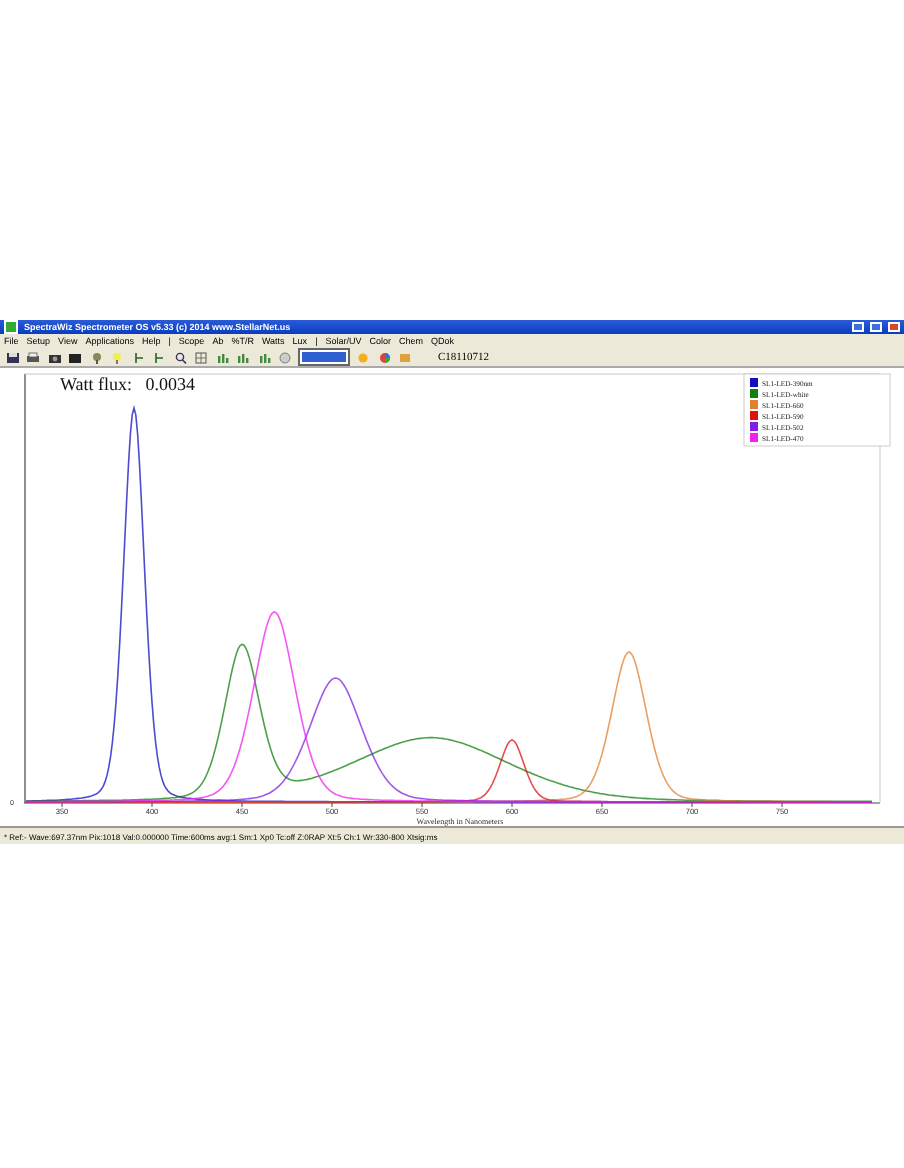  I want to click on save-icon, so click(12, 357).